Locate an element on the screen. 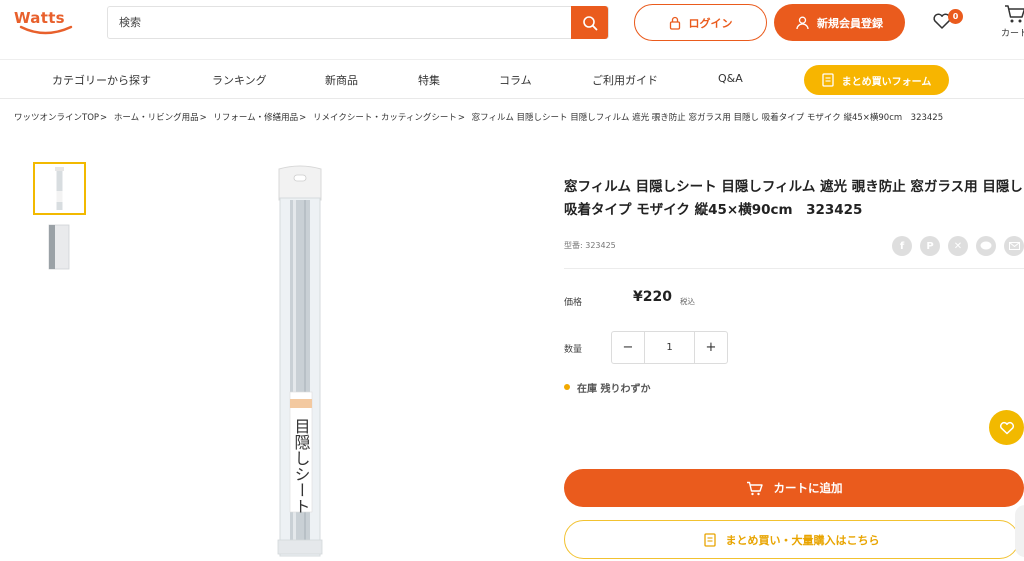  package-label-text: 目隠しシート is located at coordinates (301, 466).